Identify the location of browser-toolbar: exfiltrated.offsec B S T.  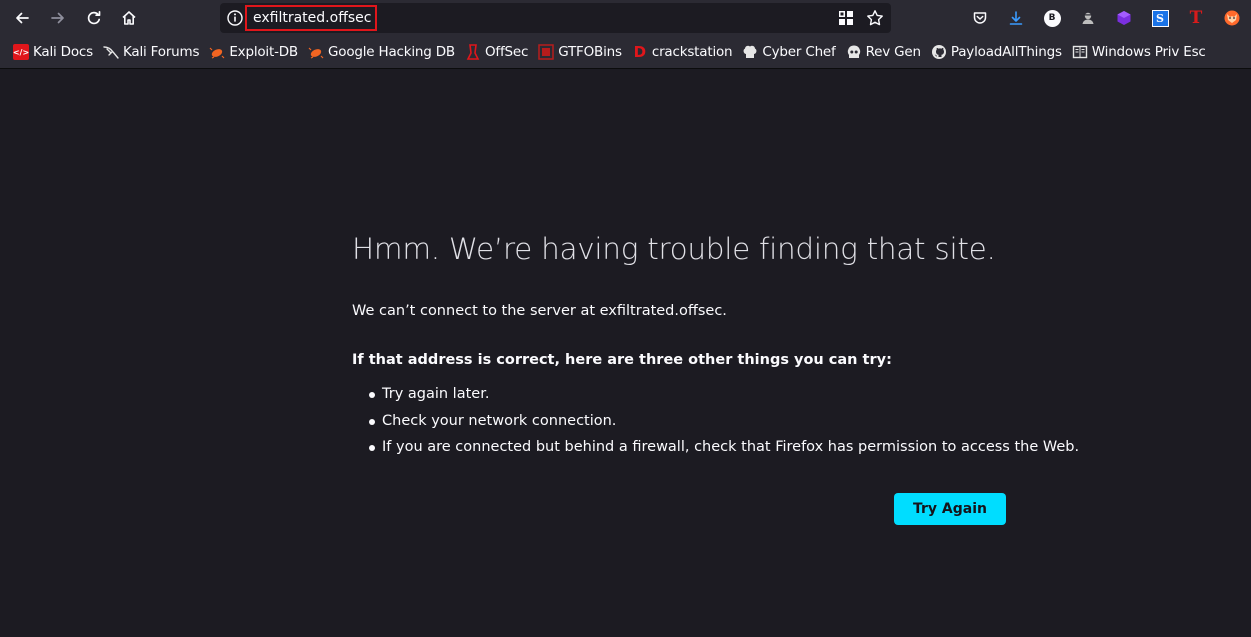
(625, 18).